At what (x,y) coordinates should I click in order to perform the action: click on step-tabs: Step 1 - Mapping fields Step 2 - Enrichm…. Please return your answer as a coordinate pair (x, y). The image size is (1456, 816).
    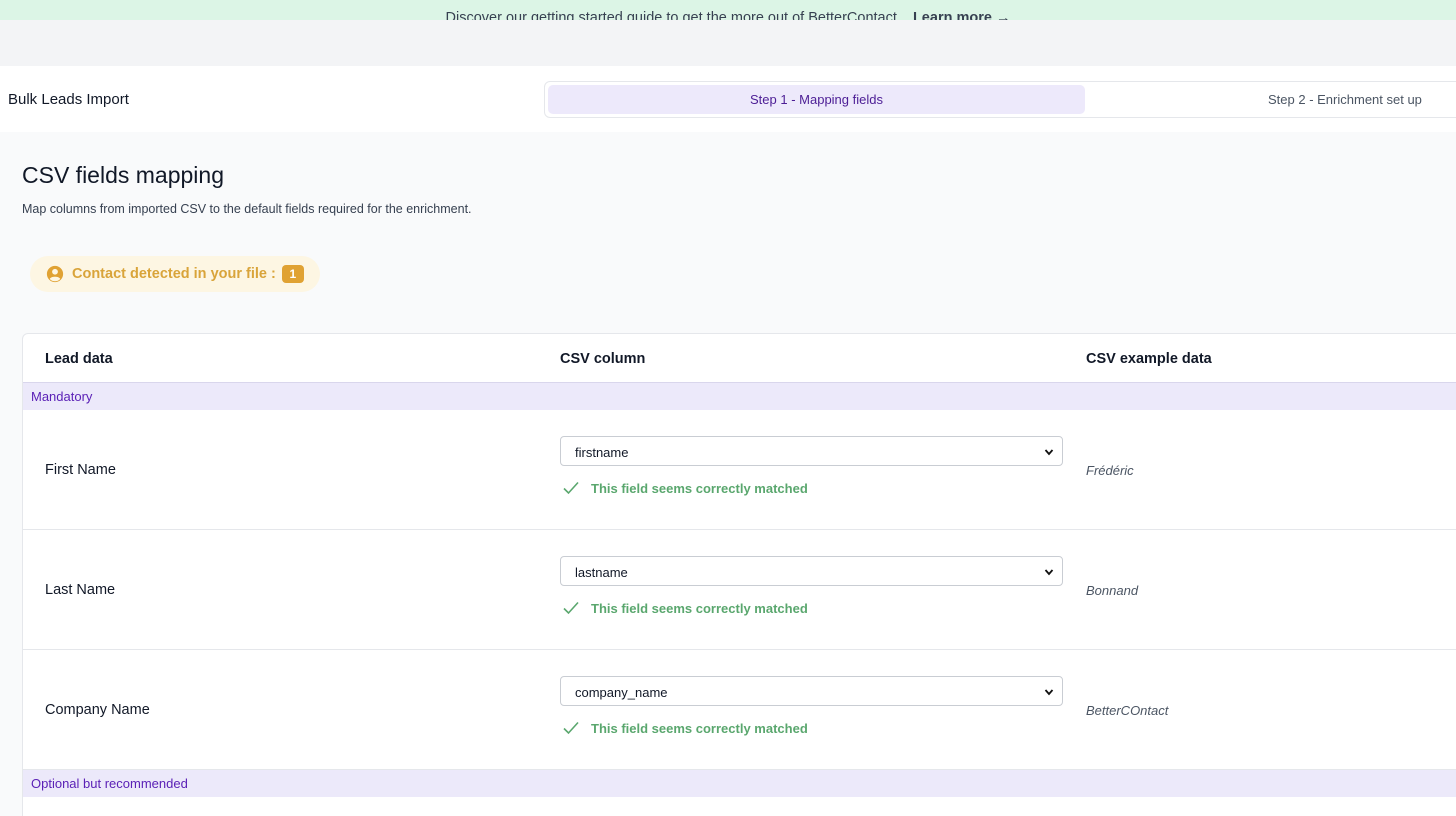
    Looking at the image, I should click on (1000, 99).